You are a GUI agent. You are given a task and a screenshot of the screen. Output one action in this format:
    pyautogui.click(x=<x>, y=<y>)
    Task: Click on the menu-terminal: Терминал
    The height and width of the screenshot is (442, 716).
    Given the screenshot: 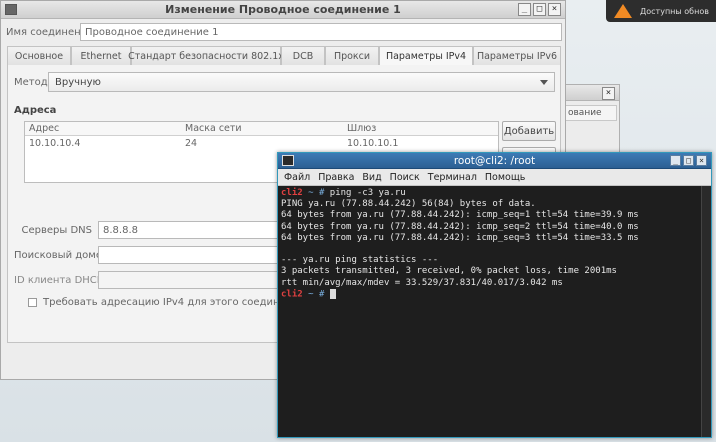 What is the action you would take?
    pyautogui.click(x=452, y=177)
    